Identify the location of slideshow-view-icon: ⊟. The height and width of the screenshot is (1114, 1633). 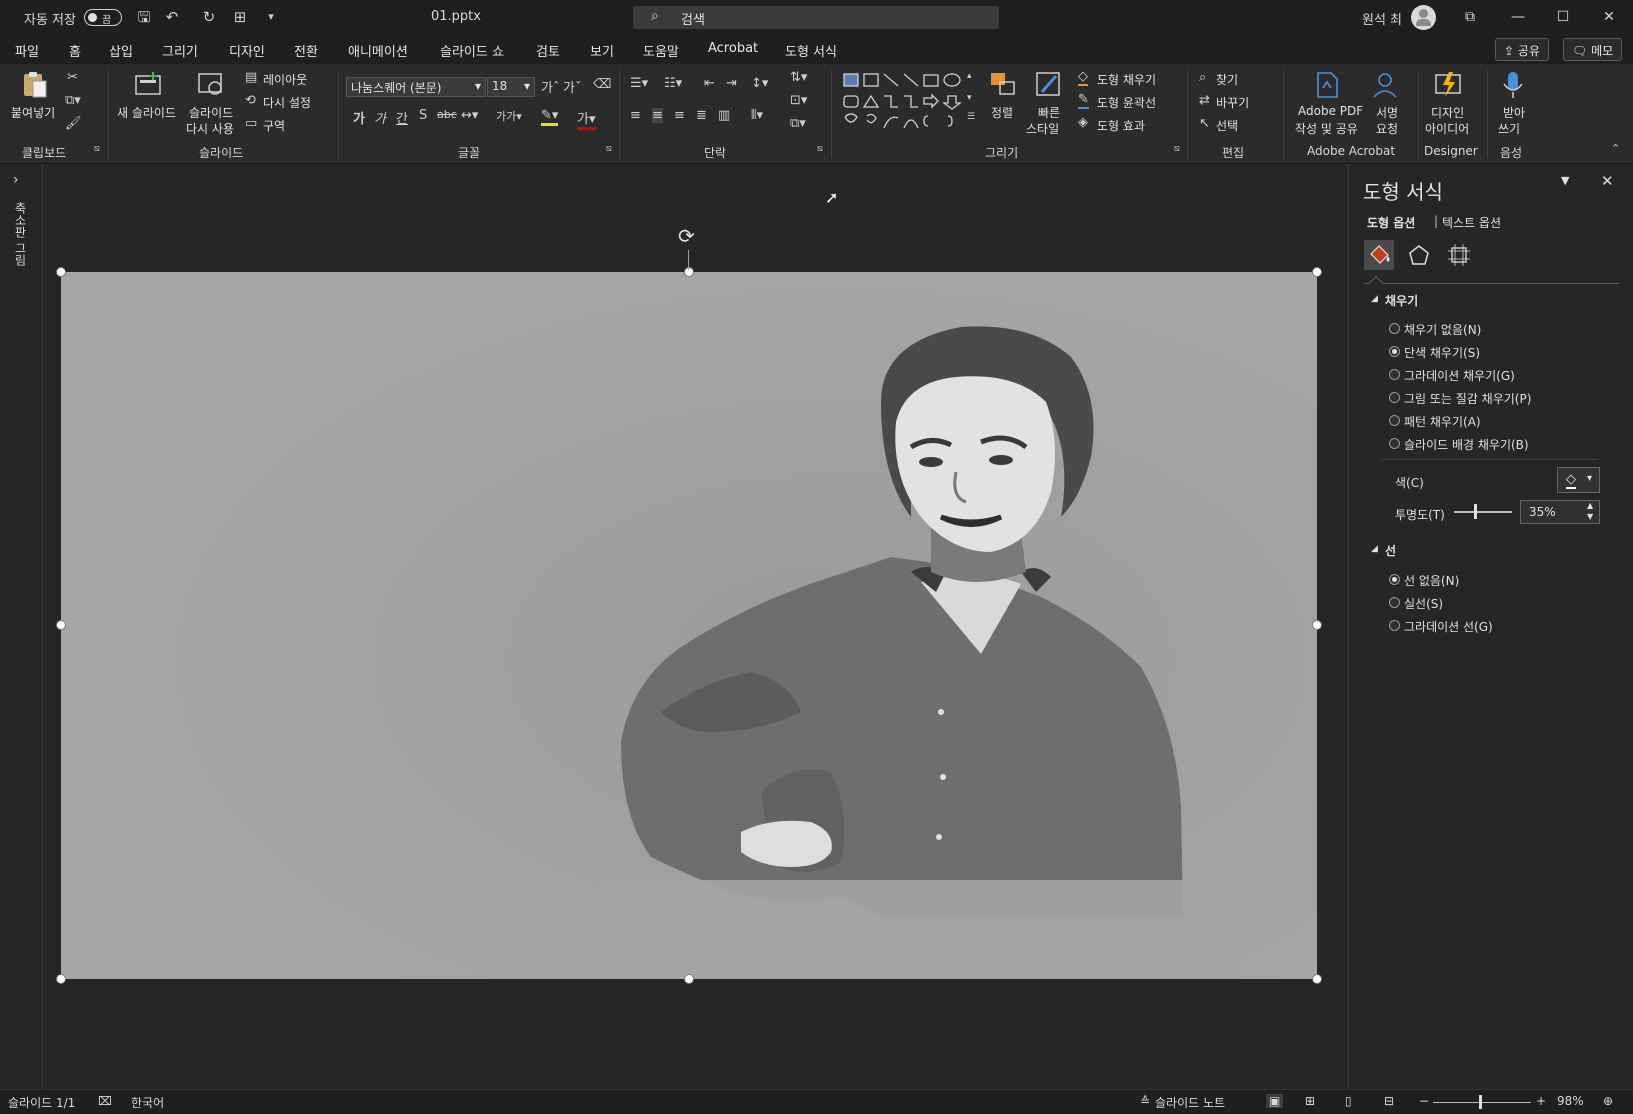
(1389, 1101).